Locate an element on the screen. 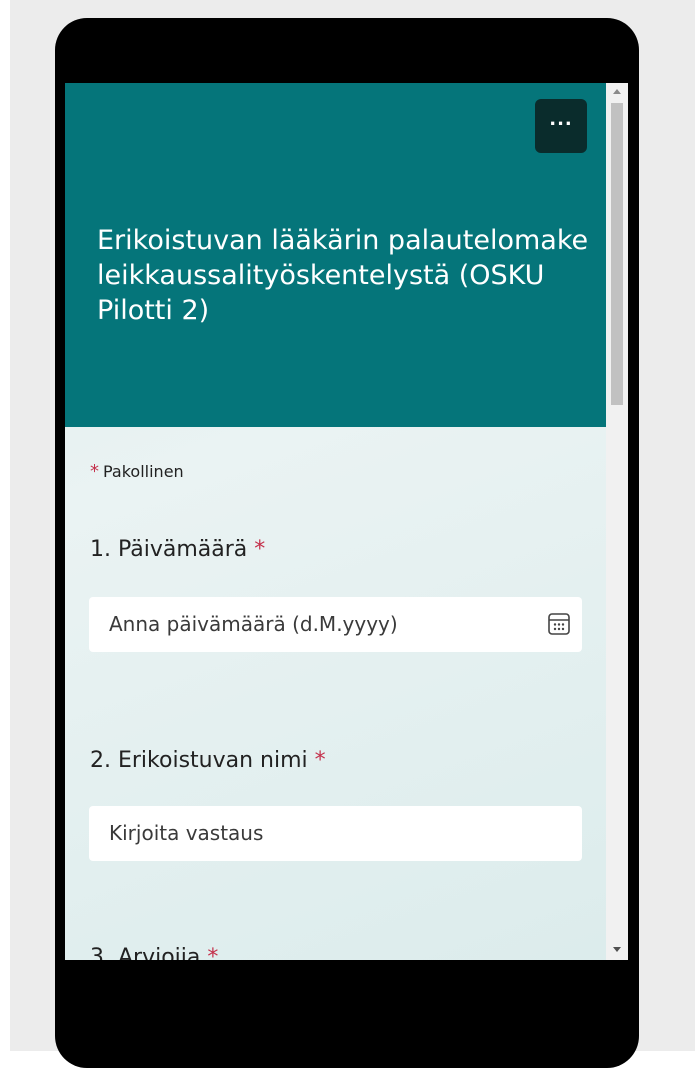 This screenshot has width=695, height=1068. question-1-label: 1. Päivämäärä * is located at coordinates (177, 549).